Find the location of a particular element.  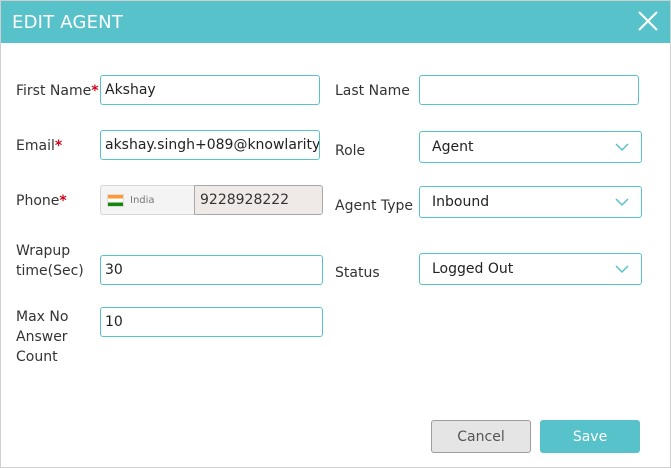

dialog-title: EDIT AGENT is located at coordinates (68, 22).